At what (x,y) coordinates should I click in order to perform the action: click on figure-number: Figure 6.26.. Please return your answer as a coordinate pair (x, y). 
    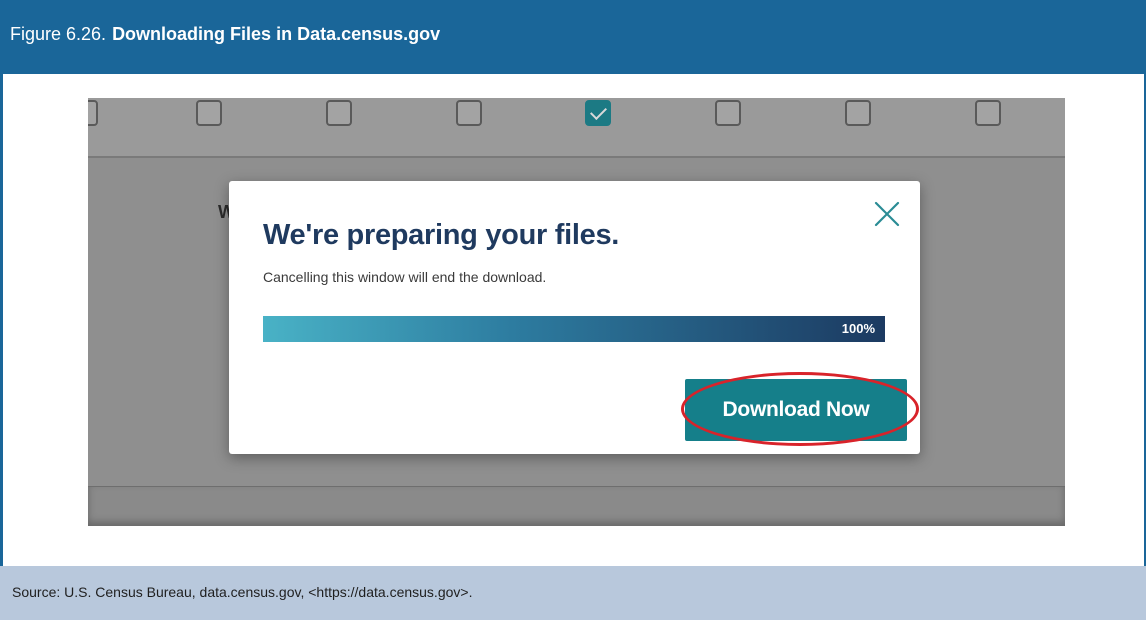
    Looking at the image, I should click on (58, 34).